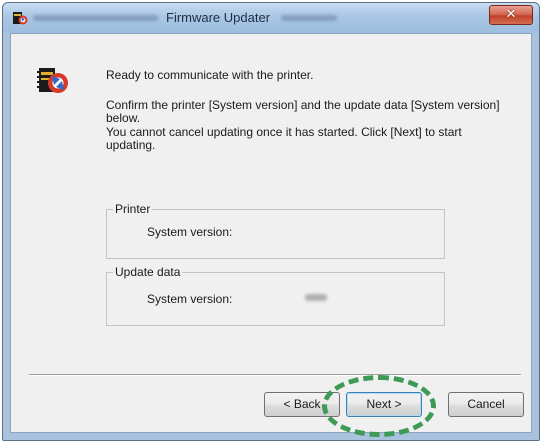 The image size is (542, 443). I want to click on update-system-version-label: System version:, so click(190, 299).